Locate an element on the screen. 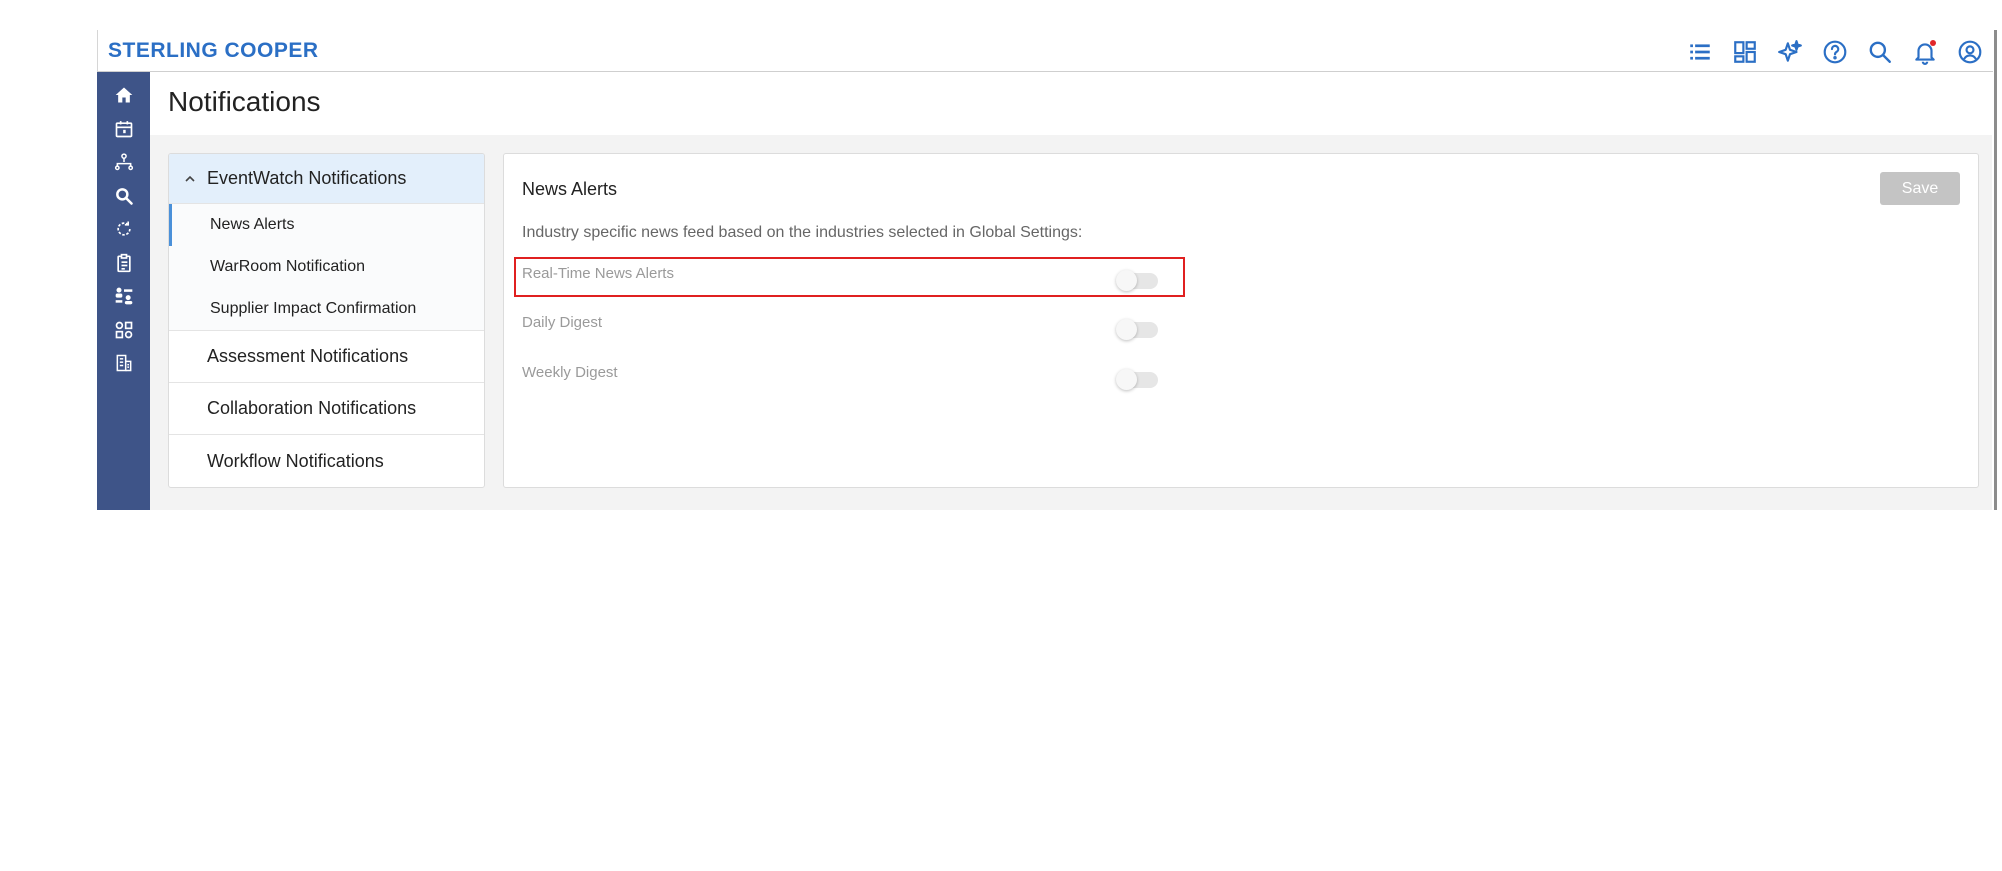 The height and width of the screenshot is (871, 2002). building-icon is located at coordinates (124, 363).